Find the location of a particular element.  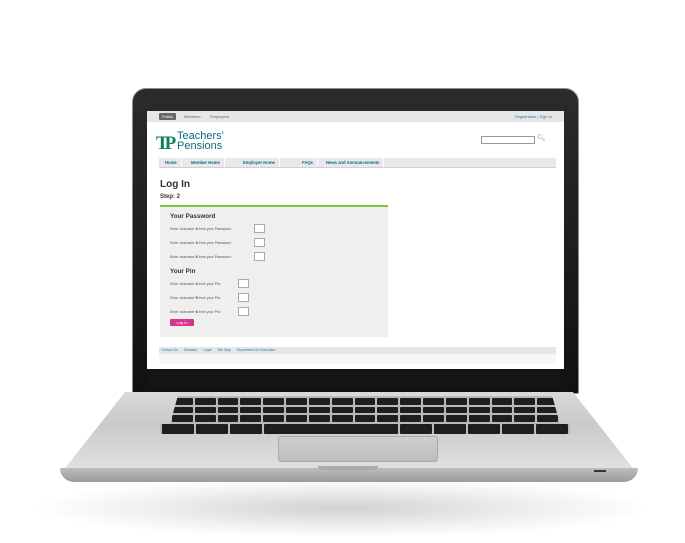

logo-mark: TP is located at coordinates (166, 143).